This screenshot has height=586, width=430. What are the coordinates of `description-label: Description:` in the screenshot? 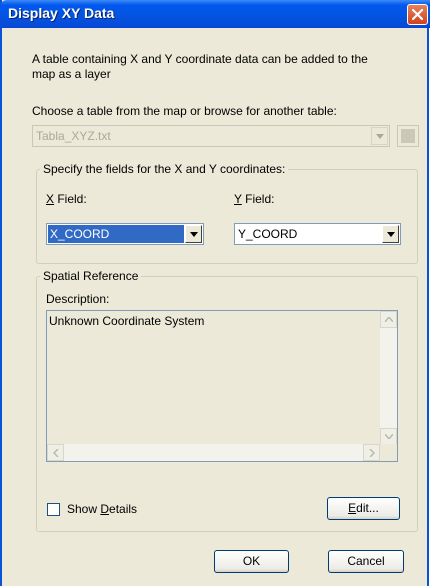 It's located at (78, 299).